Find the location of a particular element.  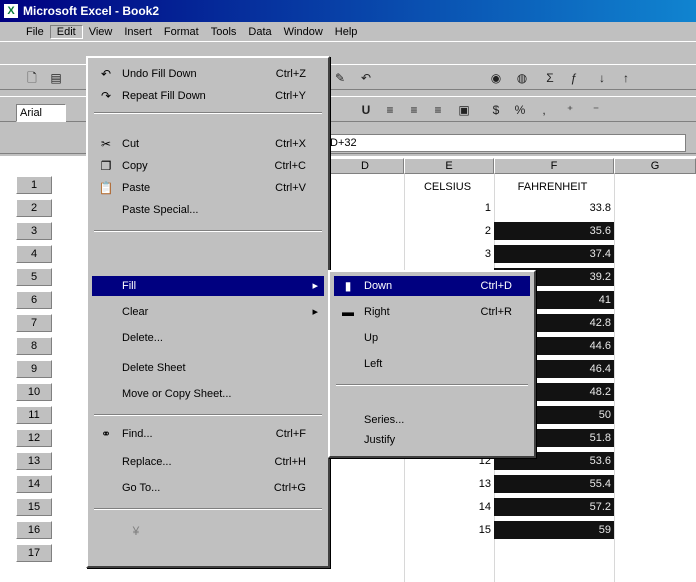

row-header: 9 is located at coordinates (34, 369).